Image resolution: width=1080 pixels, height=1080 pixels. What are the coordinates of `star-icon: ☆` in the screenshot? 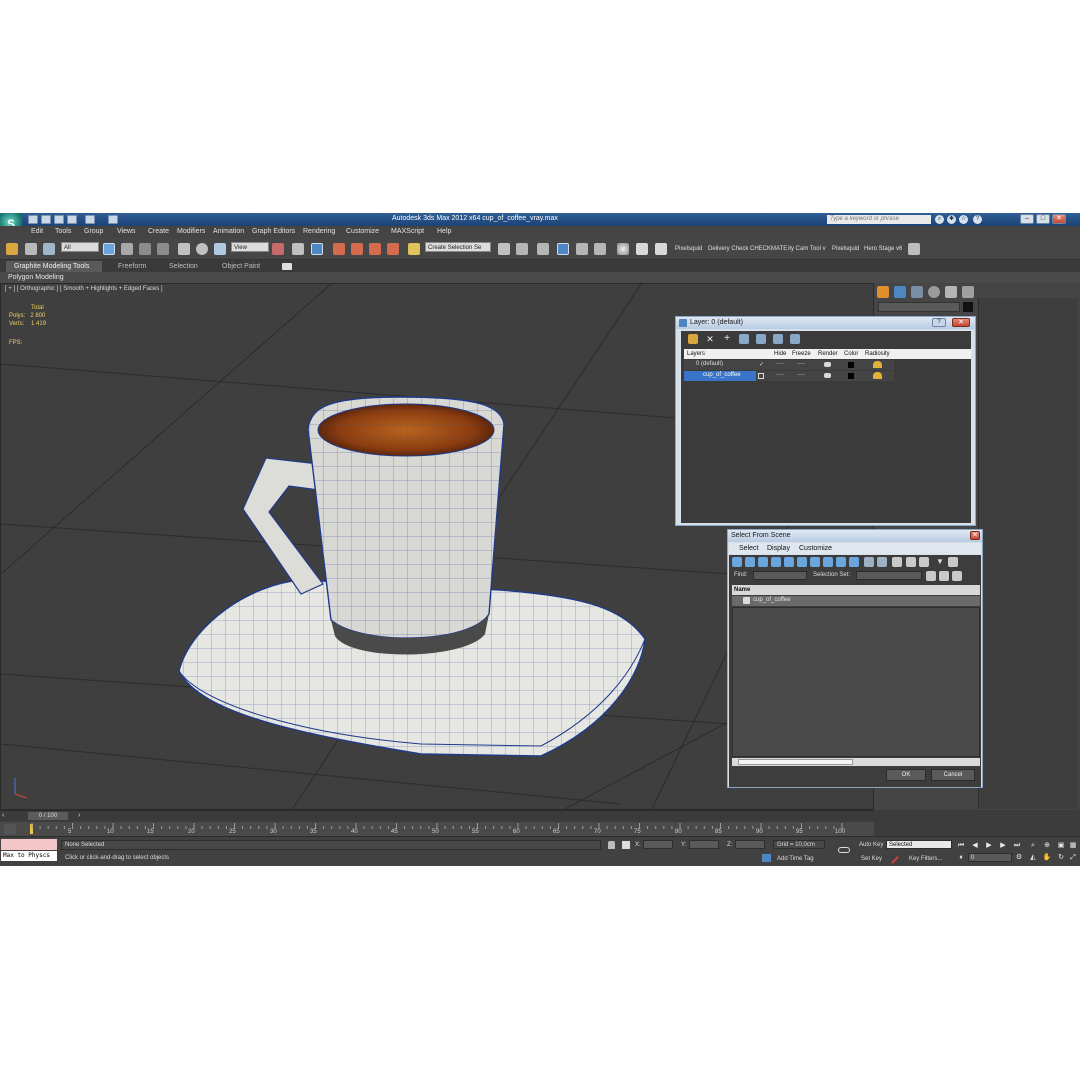 It's located at (963, 219).